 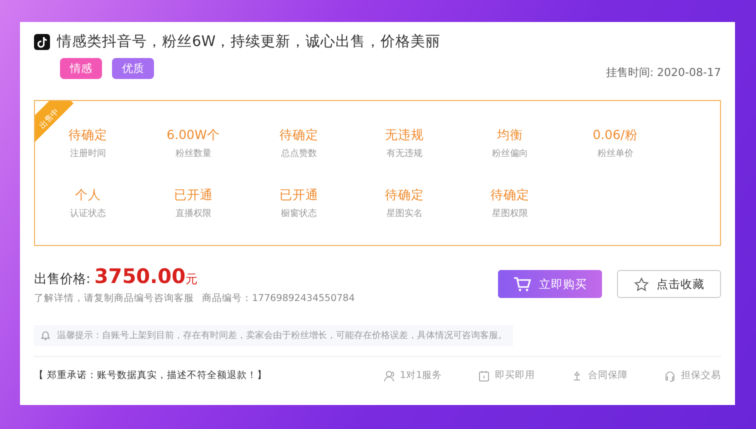 I want to click on tag: 情感, so click(x=81, y=68).